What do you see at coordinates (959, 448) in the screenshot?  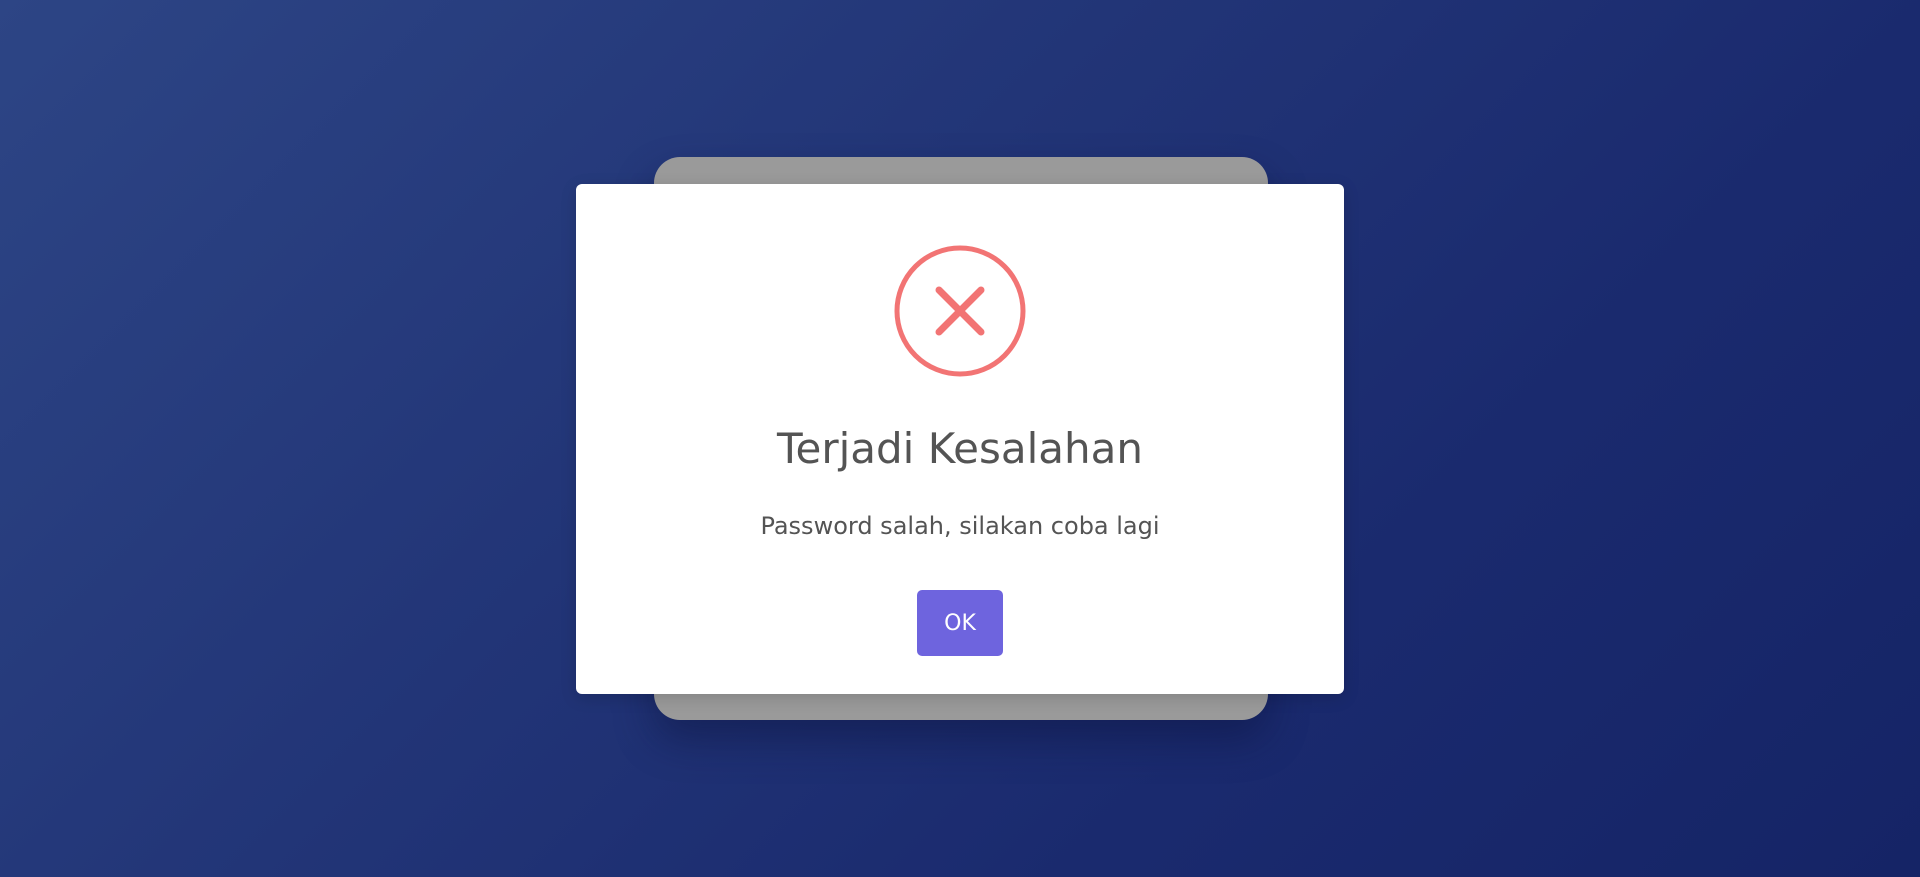 I see `dialog-title: Terjadi Kesalahan` at bounding box center [959, 448].